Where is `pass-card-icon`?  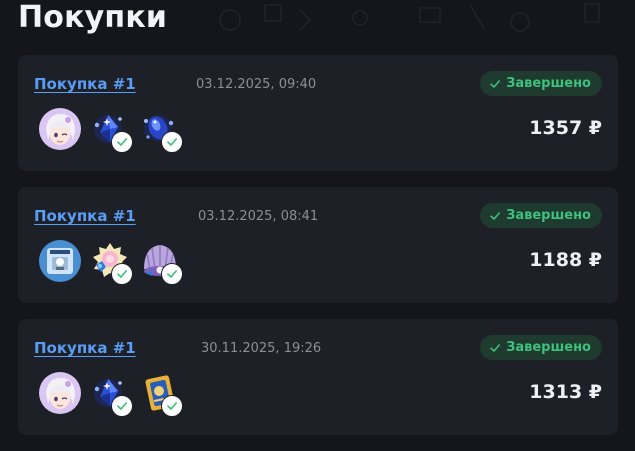
pass-card-icon is located at coordinates (60, 261).